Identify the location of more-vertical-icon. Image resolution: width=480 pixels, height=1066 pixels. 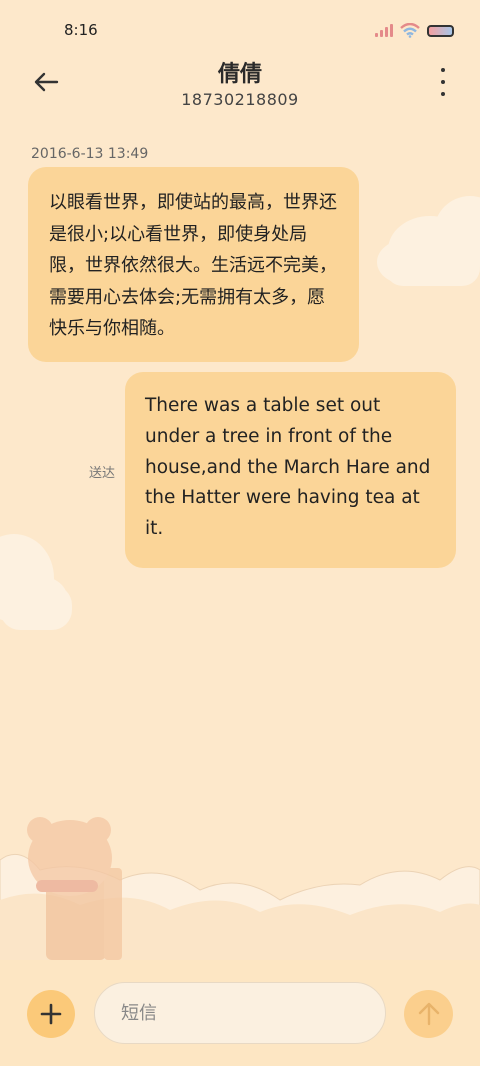
(443, 70).